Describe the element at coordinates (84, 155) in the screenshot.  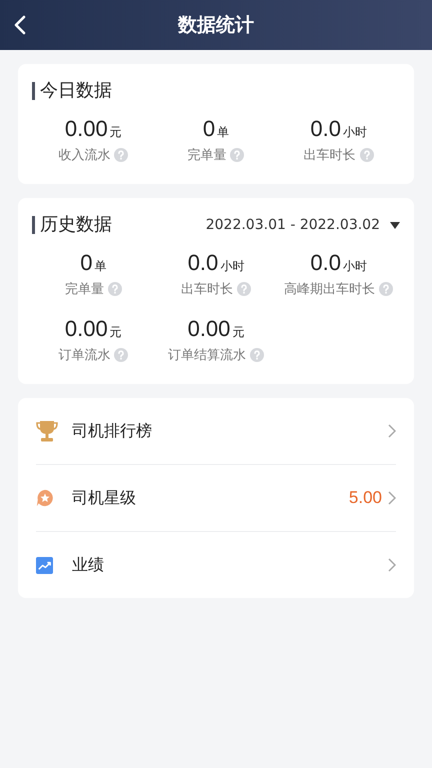
I see `stat-label: 收入流水` at that location.